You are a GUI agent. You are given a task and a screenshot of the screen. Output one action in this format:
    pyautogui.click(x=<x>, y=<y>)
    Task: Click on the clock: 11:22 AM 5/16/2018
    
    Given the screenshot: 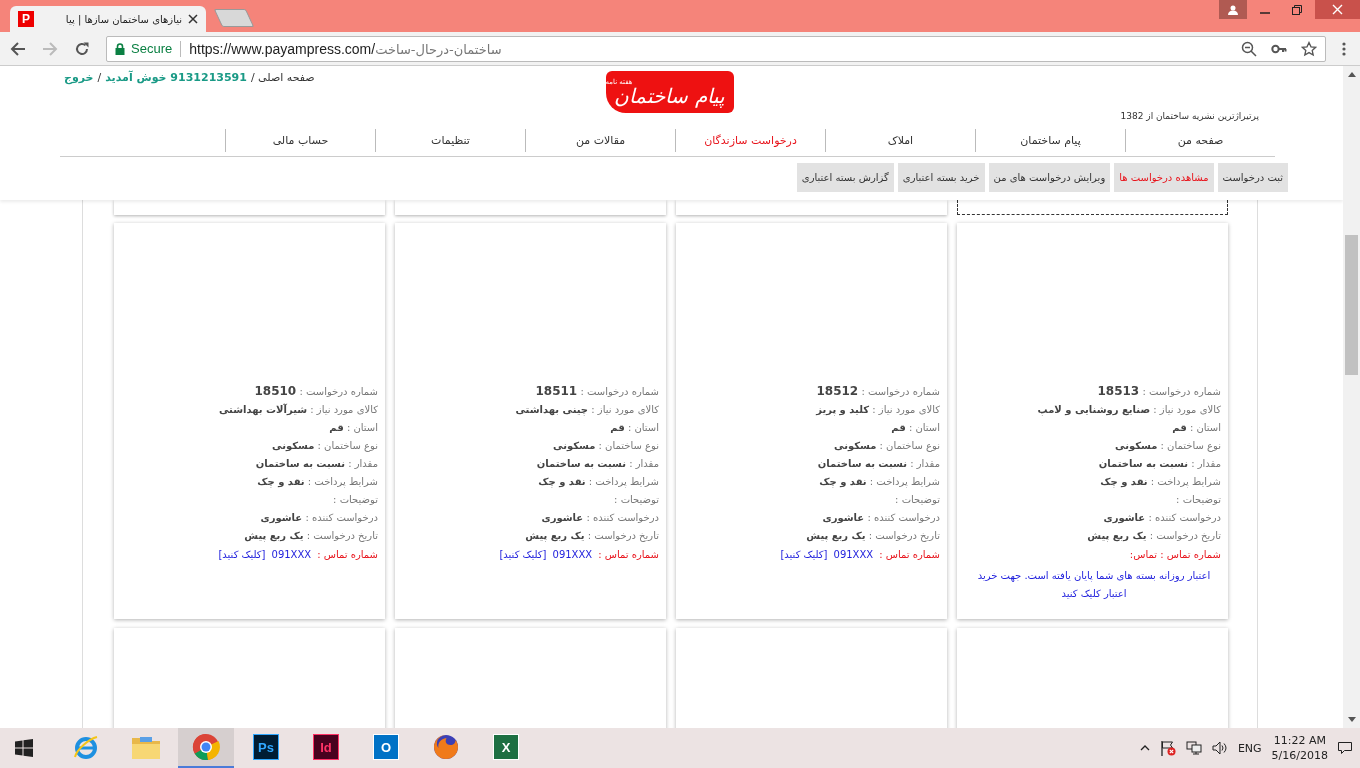 What is the action you would take?
    pyautogui.click(x=1299, y=748)
    